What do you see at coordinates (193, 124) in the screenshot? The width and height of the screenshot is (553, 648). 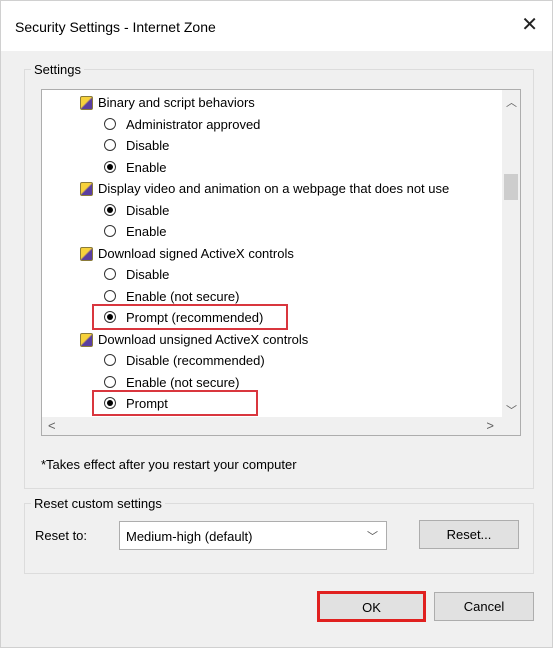 I see `option-label: Administrator approved` at bounding box center [193, 124].